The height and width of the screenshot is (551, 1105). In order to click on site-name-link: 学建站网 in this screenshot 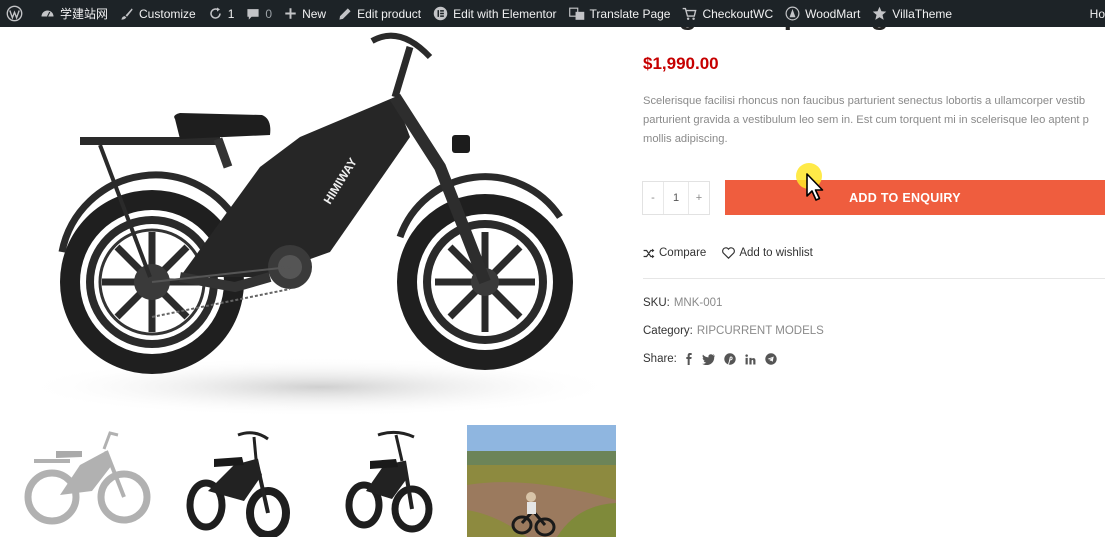, I will do `click(74, 13)`.